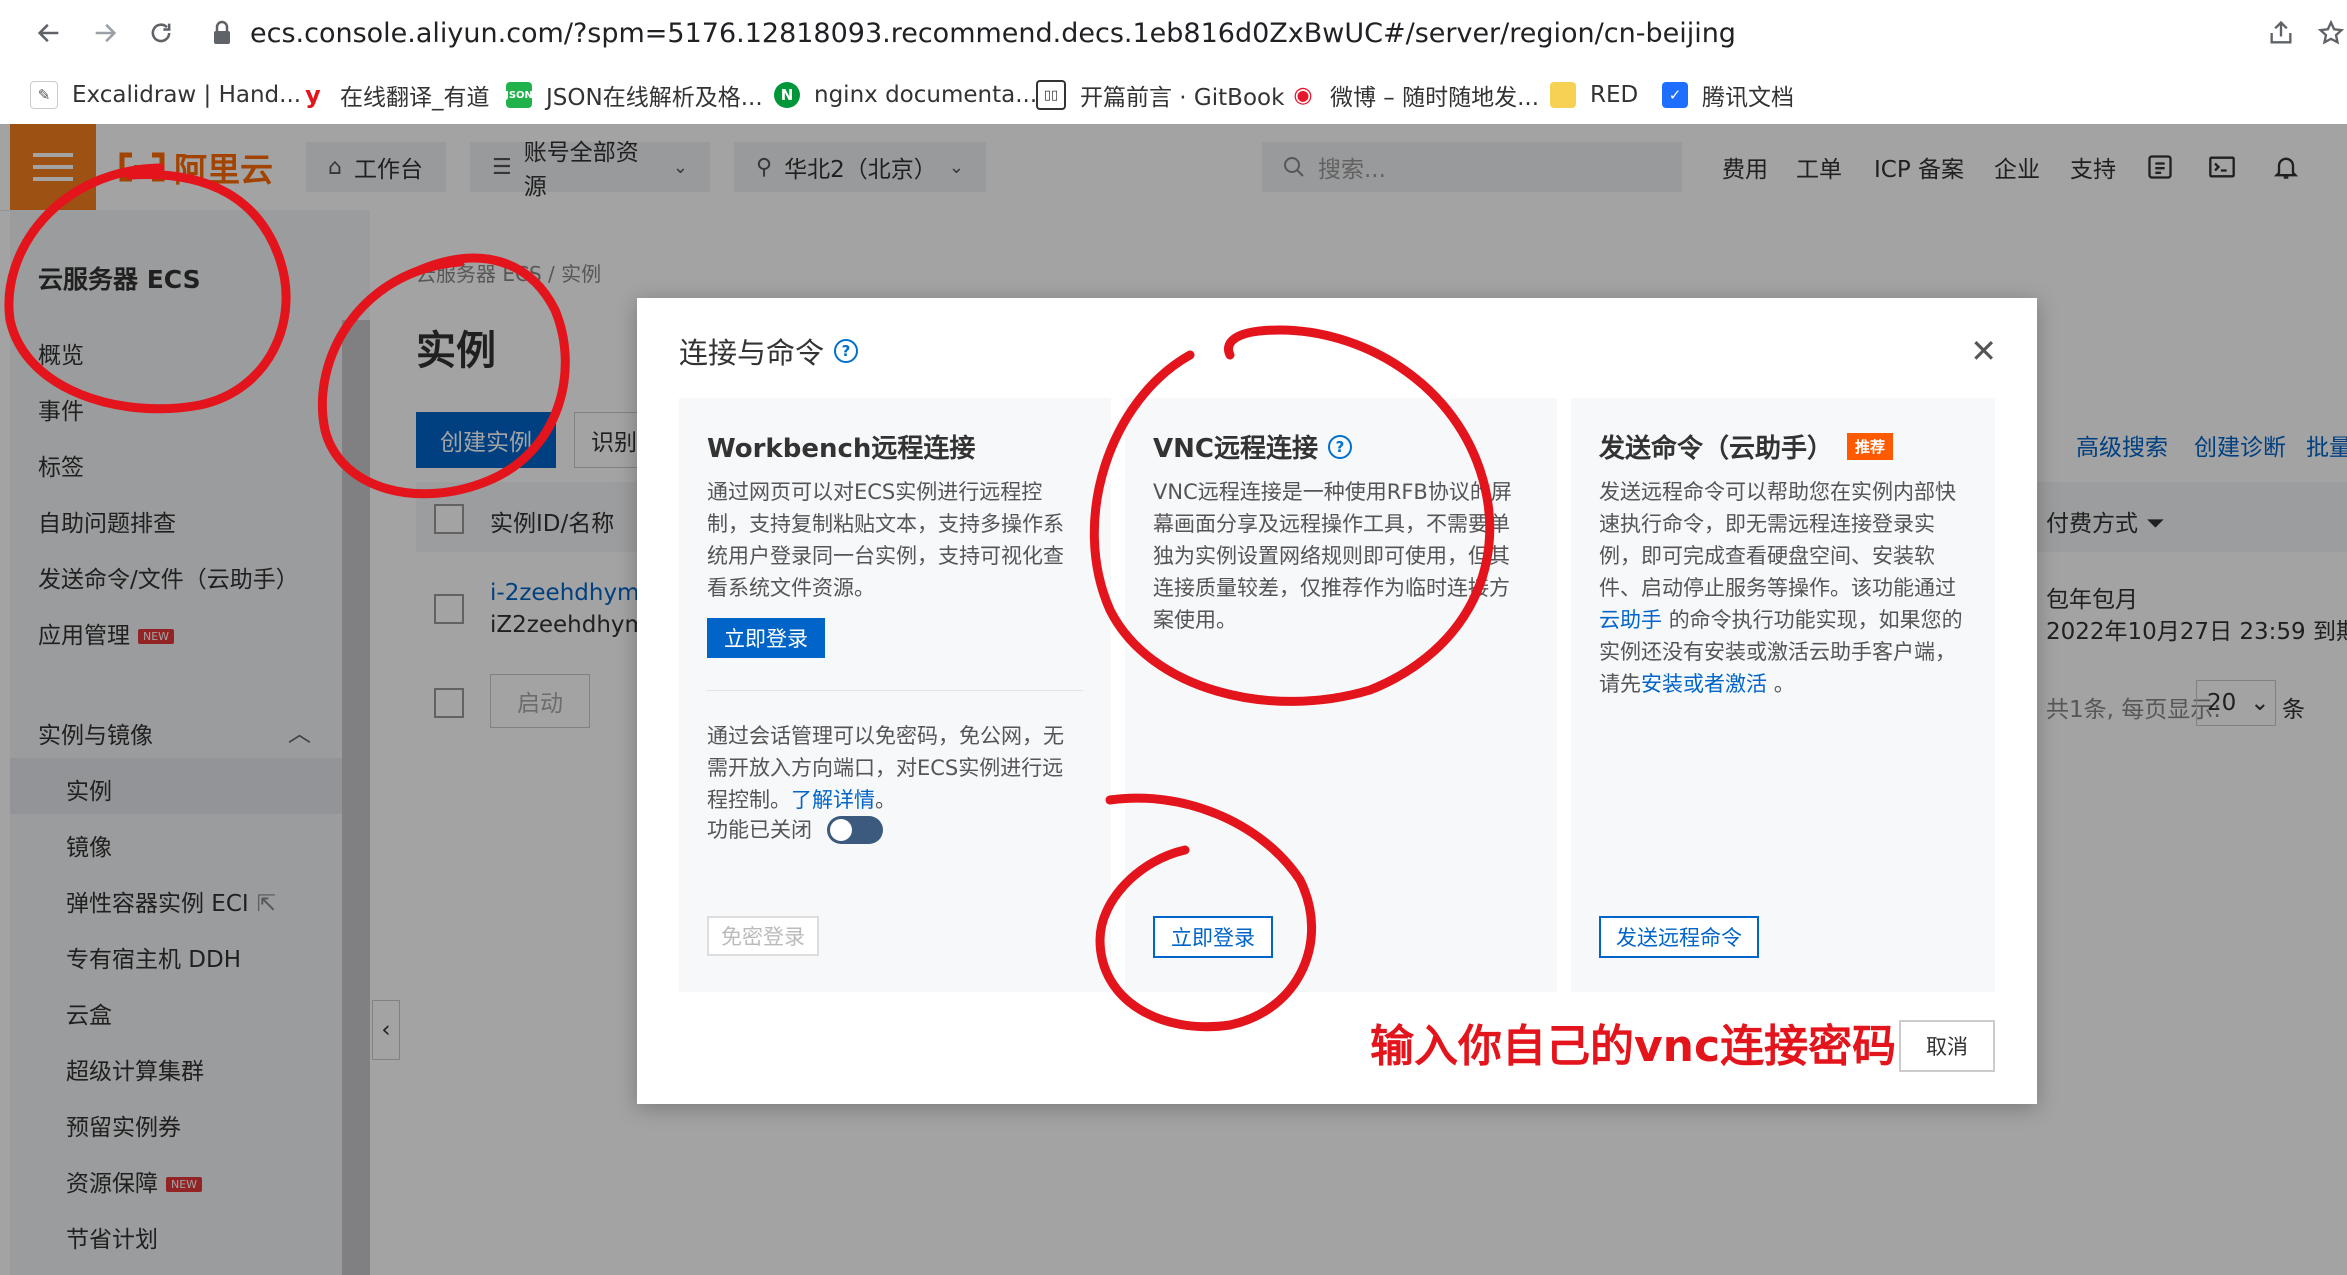  I want to click on send-command-button: 发送远程命令, so click(1679, 937).